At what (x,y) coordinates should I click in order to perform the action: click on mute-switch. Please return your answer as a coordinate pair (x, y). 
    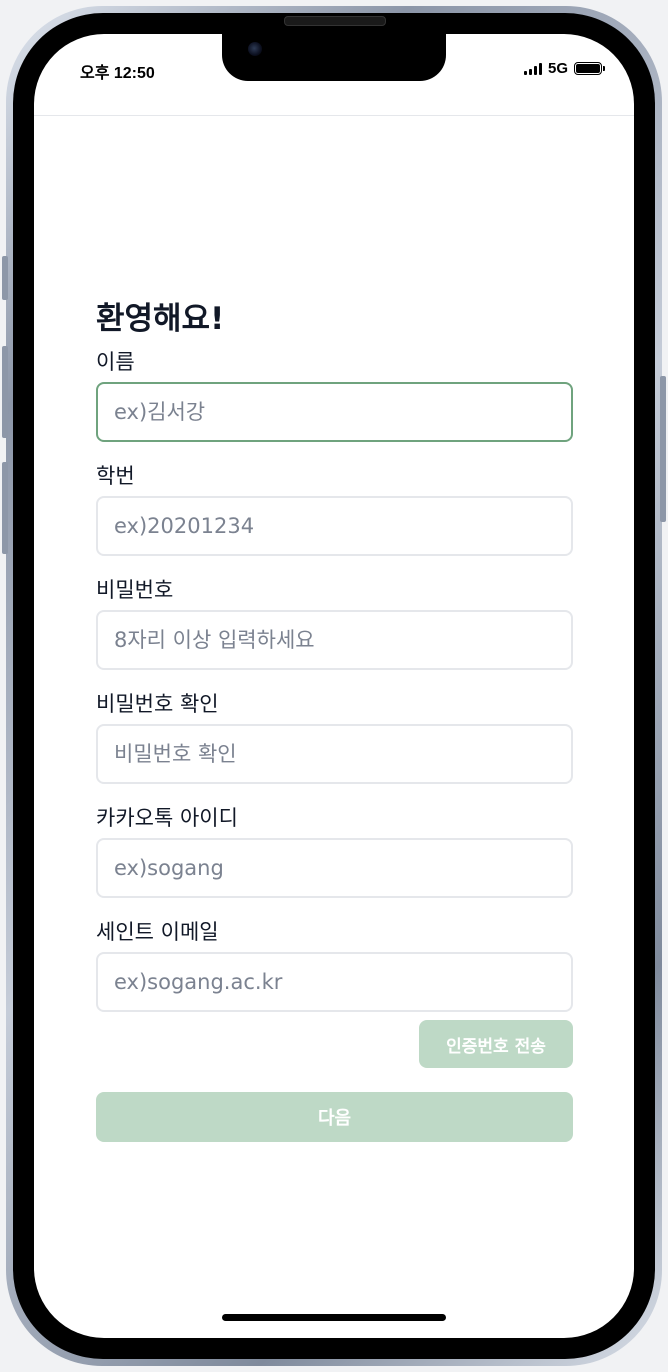
    Looking at the image, I should click on (5, 278).